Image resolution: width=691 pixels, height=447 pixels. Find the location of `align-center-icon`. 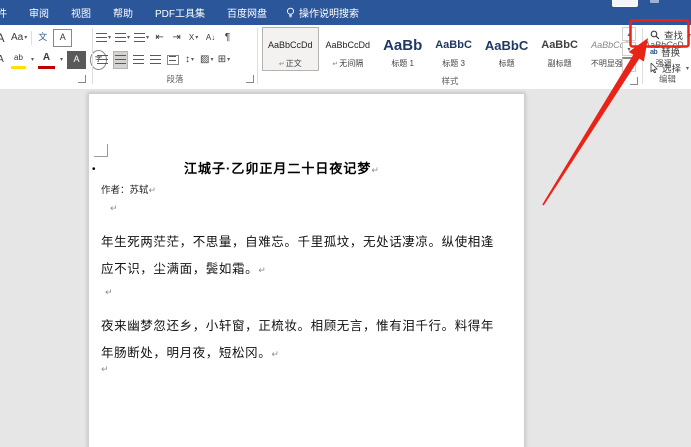

align-center-icon is located at coordinates (120, 59).